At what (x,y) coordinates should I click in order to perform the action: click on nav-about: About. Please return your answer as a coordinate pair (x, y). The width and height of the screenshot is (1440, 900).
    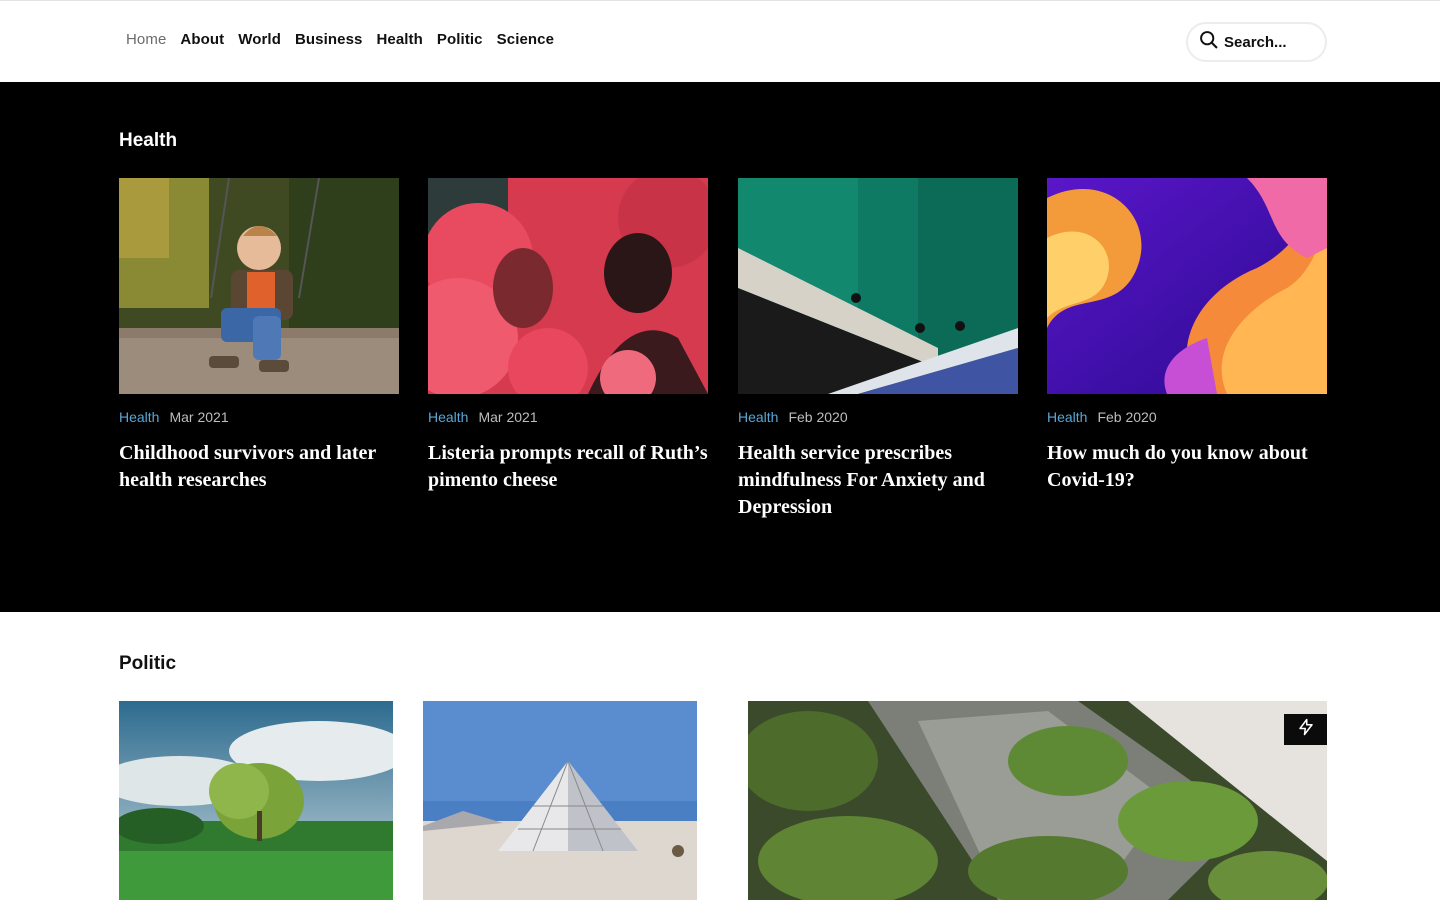
    Looking at the image, I should click on (202, 39).